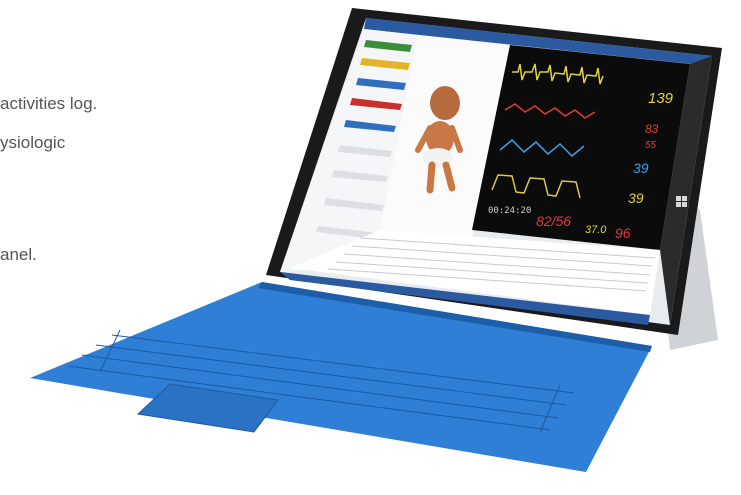 This screenshot has height=495, width=741. What do you see at coordinates (596, 230) in the screenshot?
I see `temp-value: 37.0` at bounding box center [596, 230].